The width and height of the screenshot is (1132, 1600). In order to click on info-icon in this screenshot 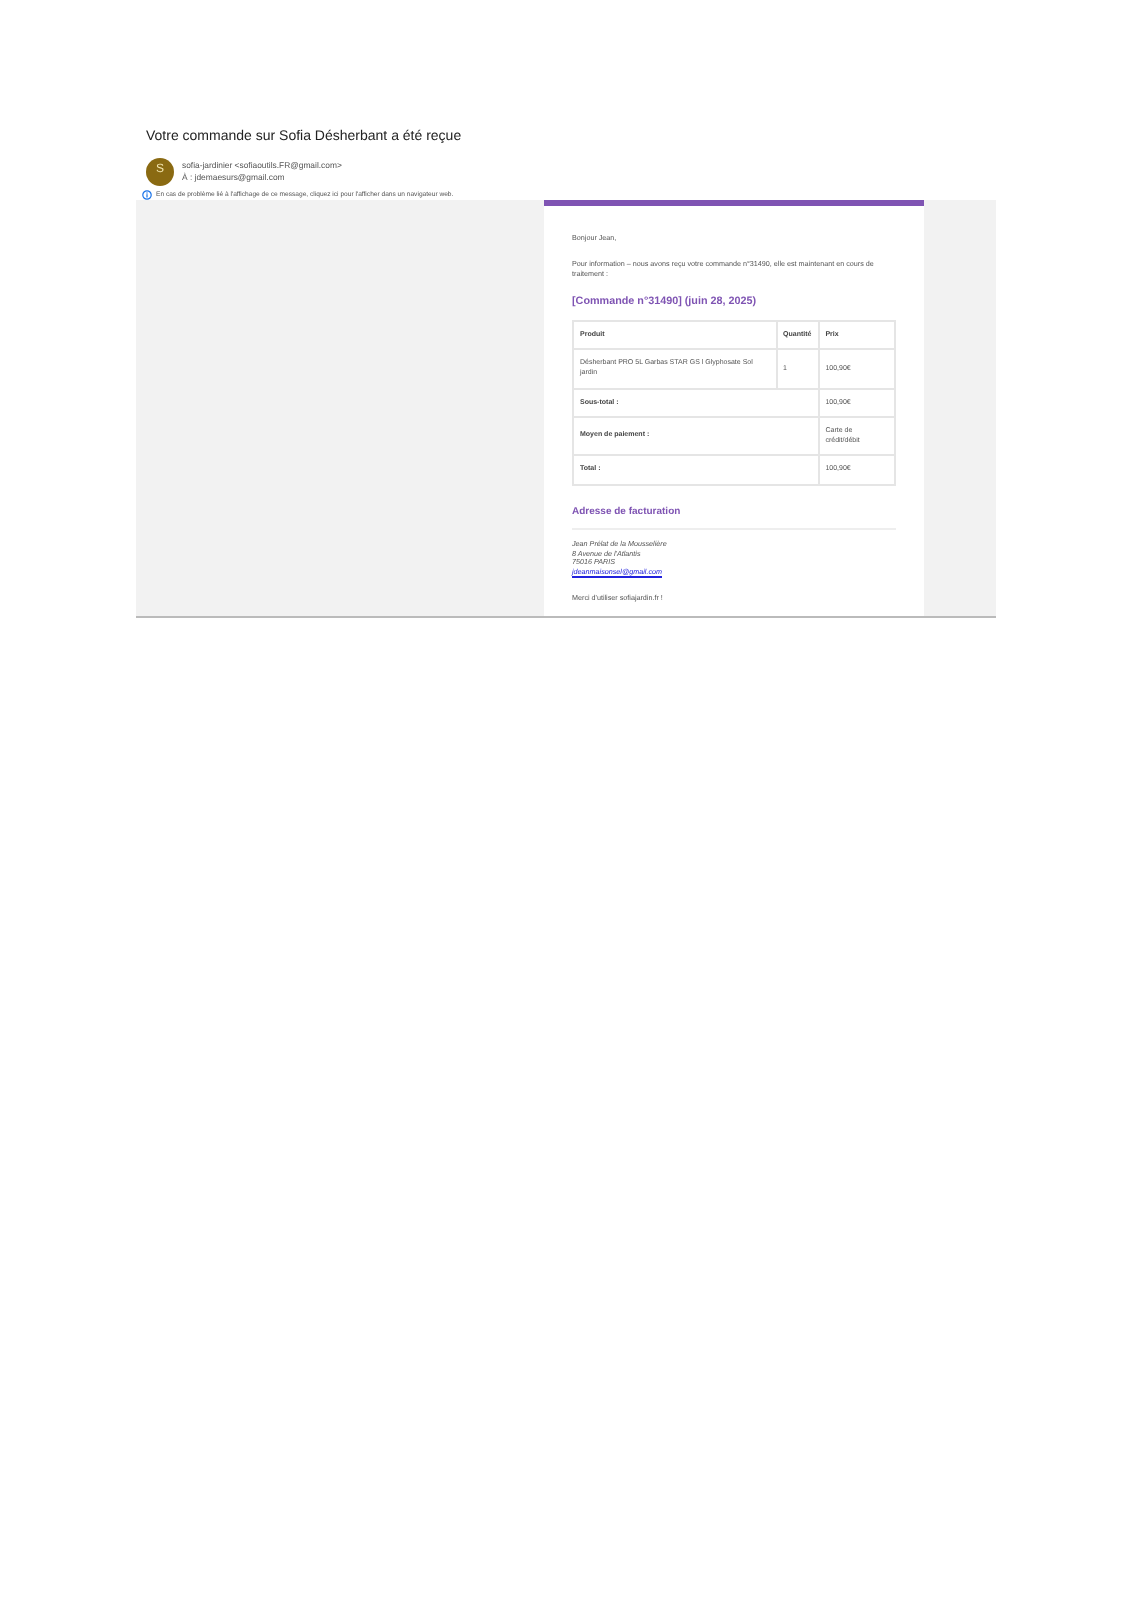, I will do `click(147, 194)`.